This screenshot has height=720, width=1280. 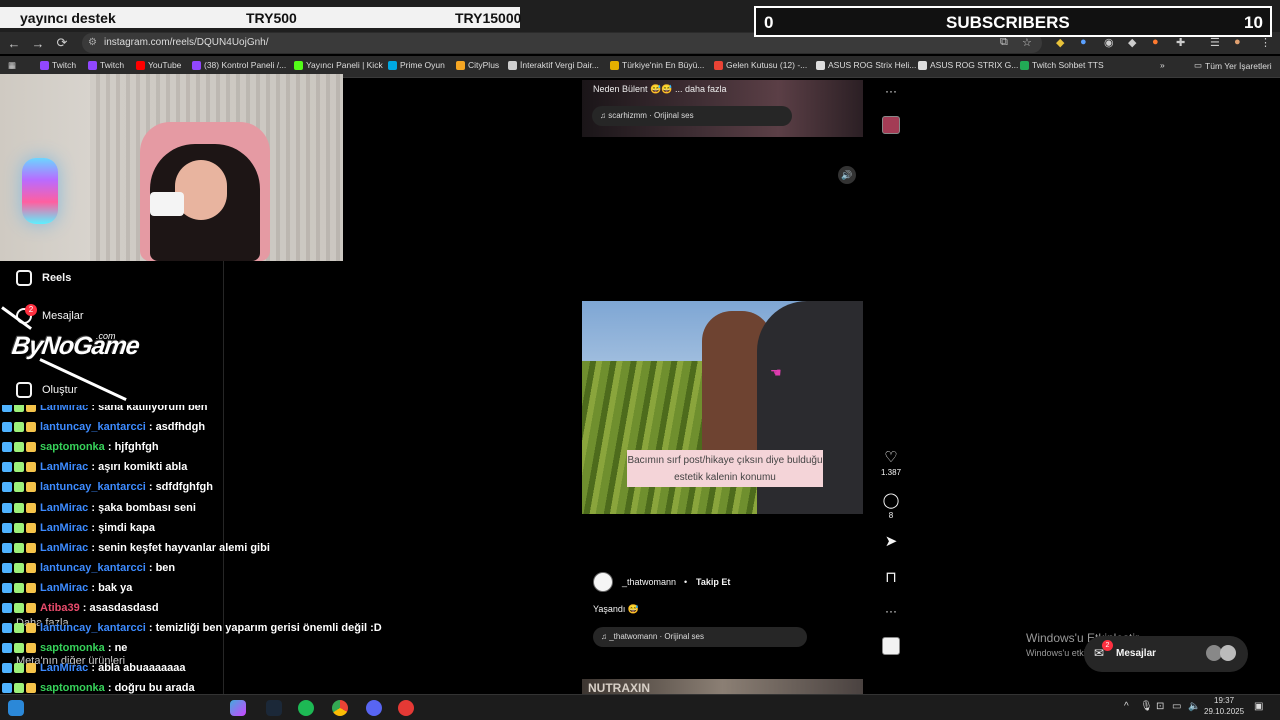 I want to click on follow-button: Takip Et, so click(x=713, y=582).